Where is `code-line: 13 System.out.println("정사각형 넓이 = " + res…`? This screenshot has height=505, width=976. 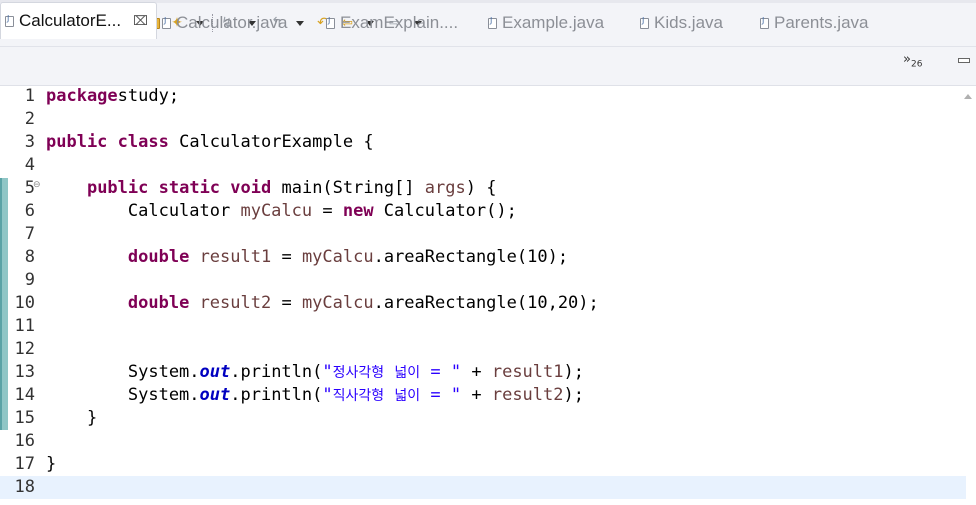
code-line: 13 System.out.println("정사각형 넓이 = " + res… is located at coordinates (483, 372).